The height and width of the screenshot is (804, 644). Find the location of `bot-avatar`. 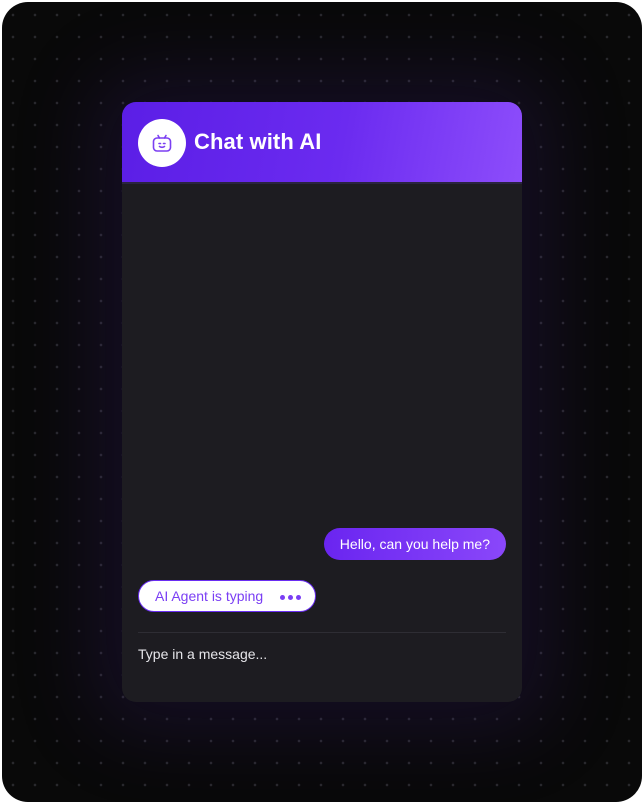

bot-avatar is located at coordinates (162, 143).